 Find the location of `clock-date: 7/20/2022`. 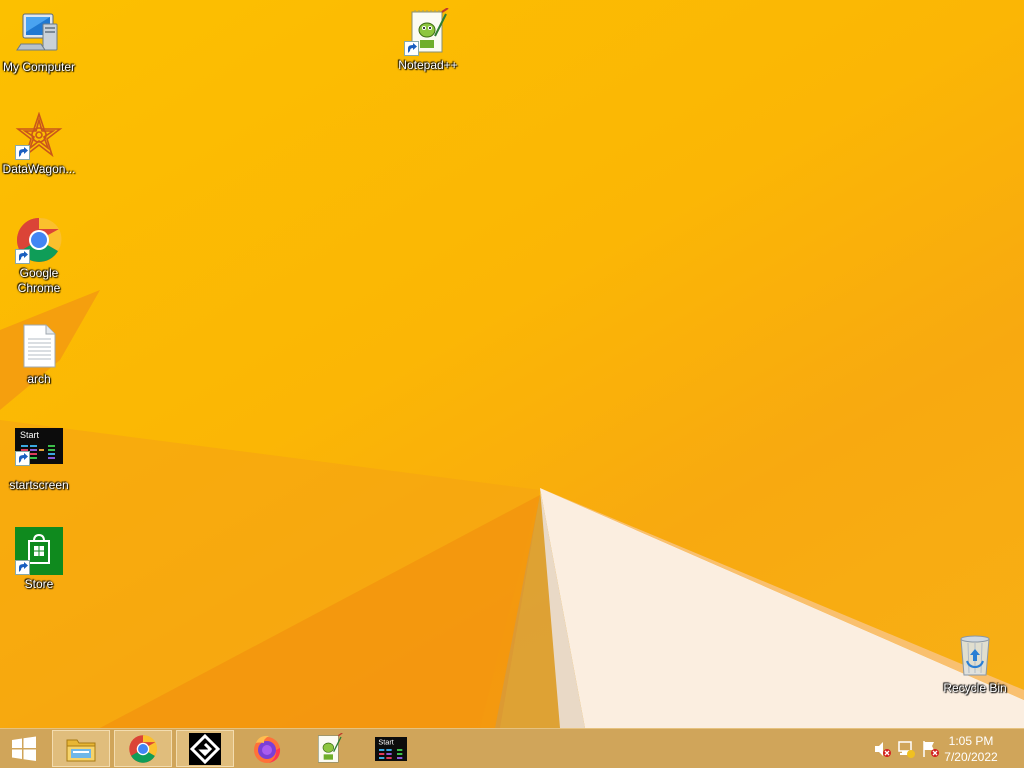

clock-date: 7/20/2022 is located at coordinates (971, 757).